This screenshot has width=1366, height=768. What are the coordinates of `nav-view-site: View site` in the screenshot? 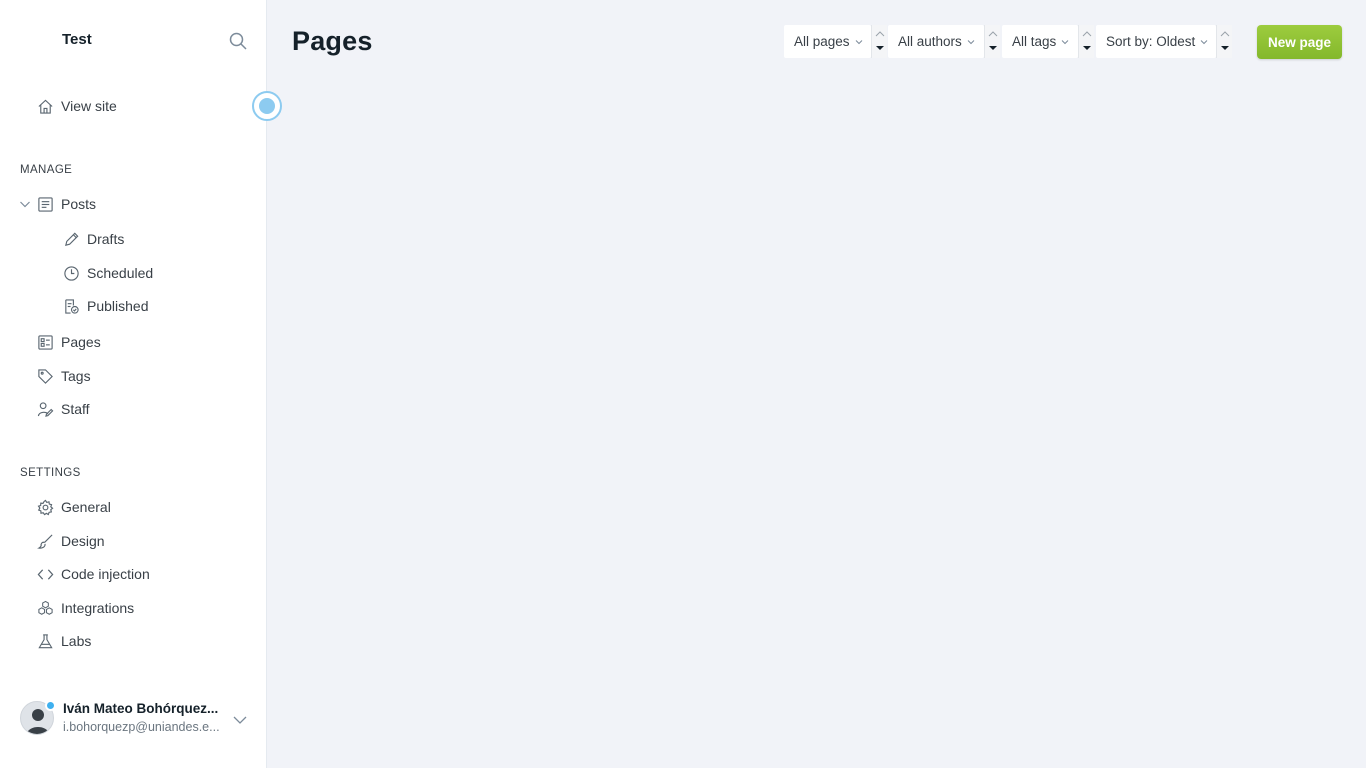 It's located at (76, 106).